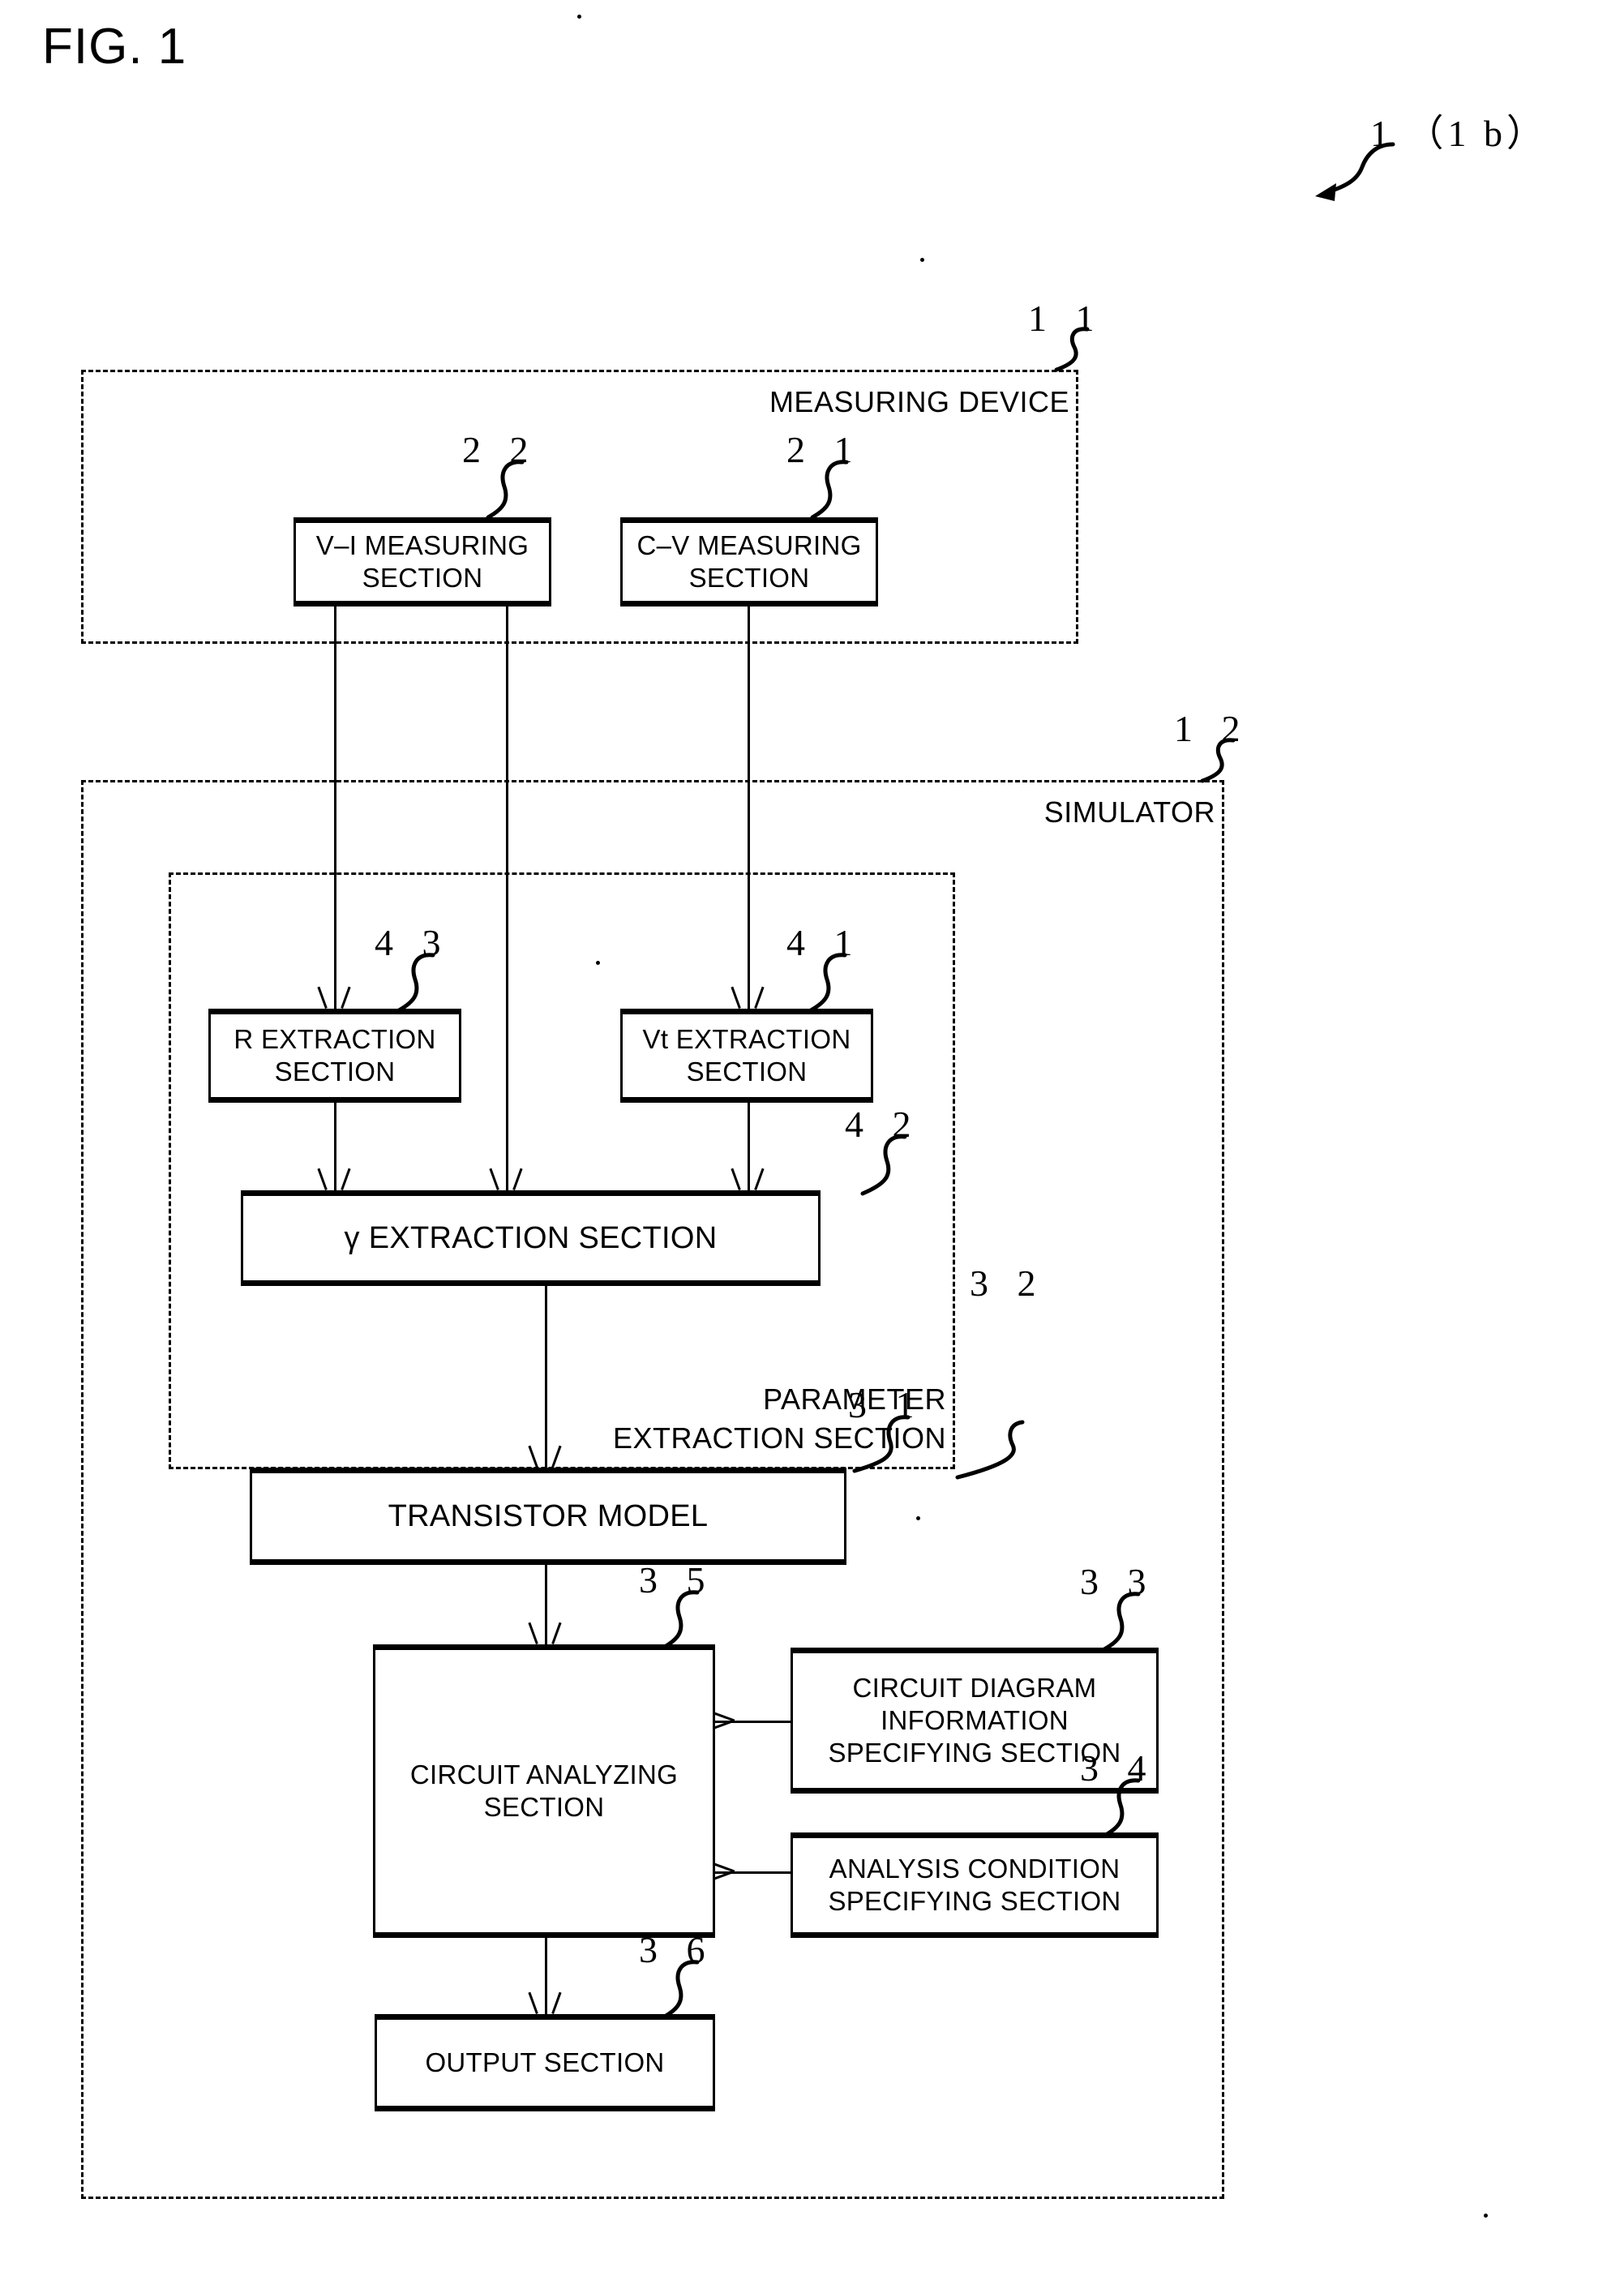 This screenshot has width=1624, height=2276. I want to click on vt-extraction-section-box: Vt EXTRACTION SECTION, so click(746, 1056).